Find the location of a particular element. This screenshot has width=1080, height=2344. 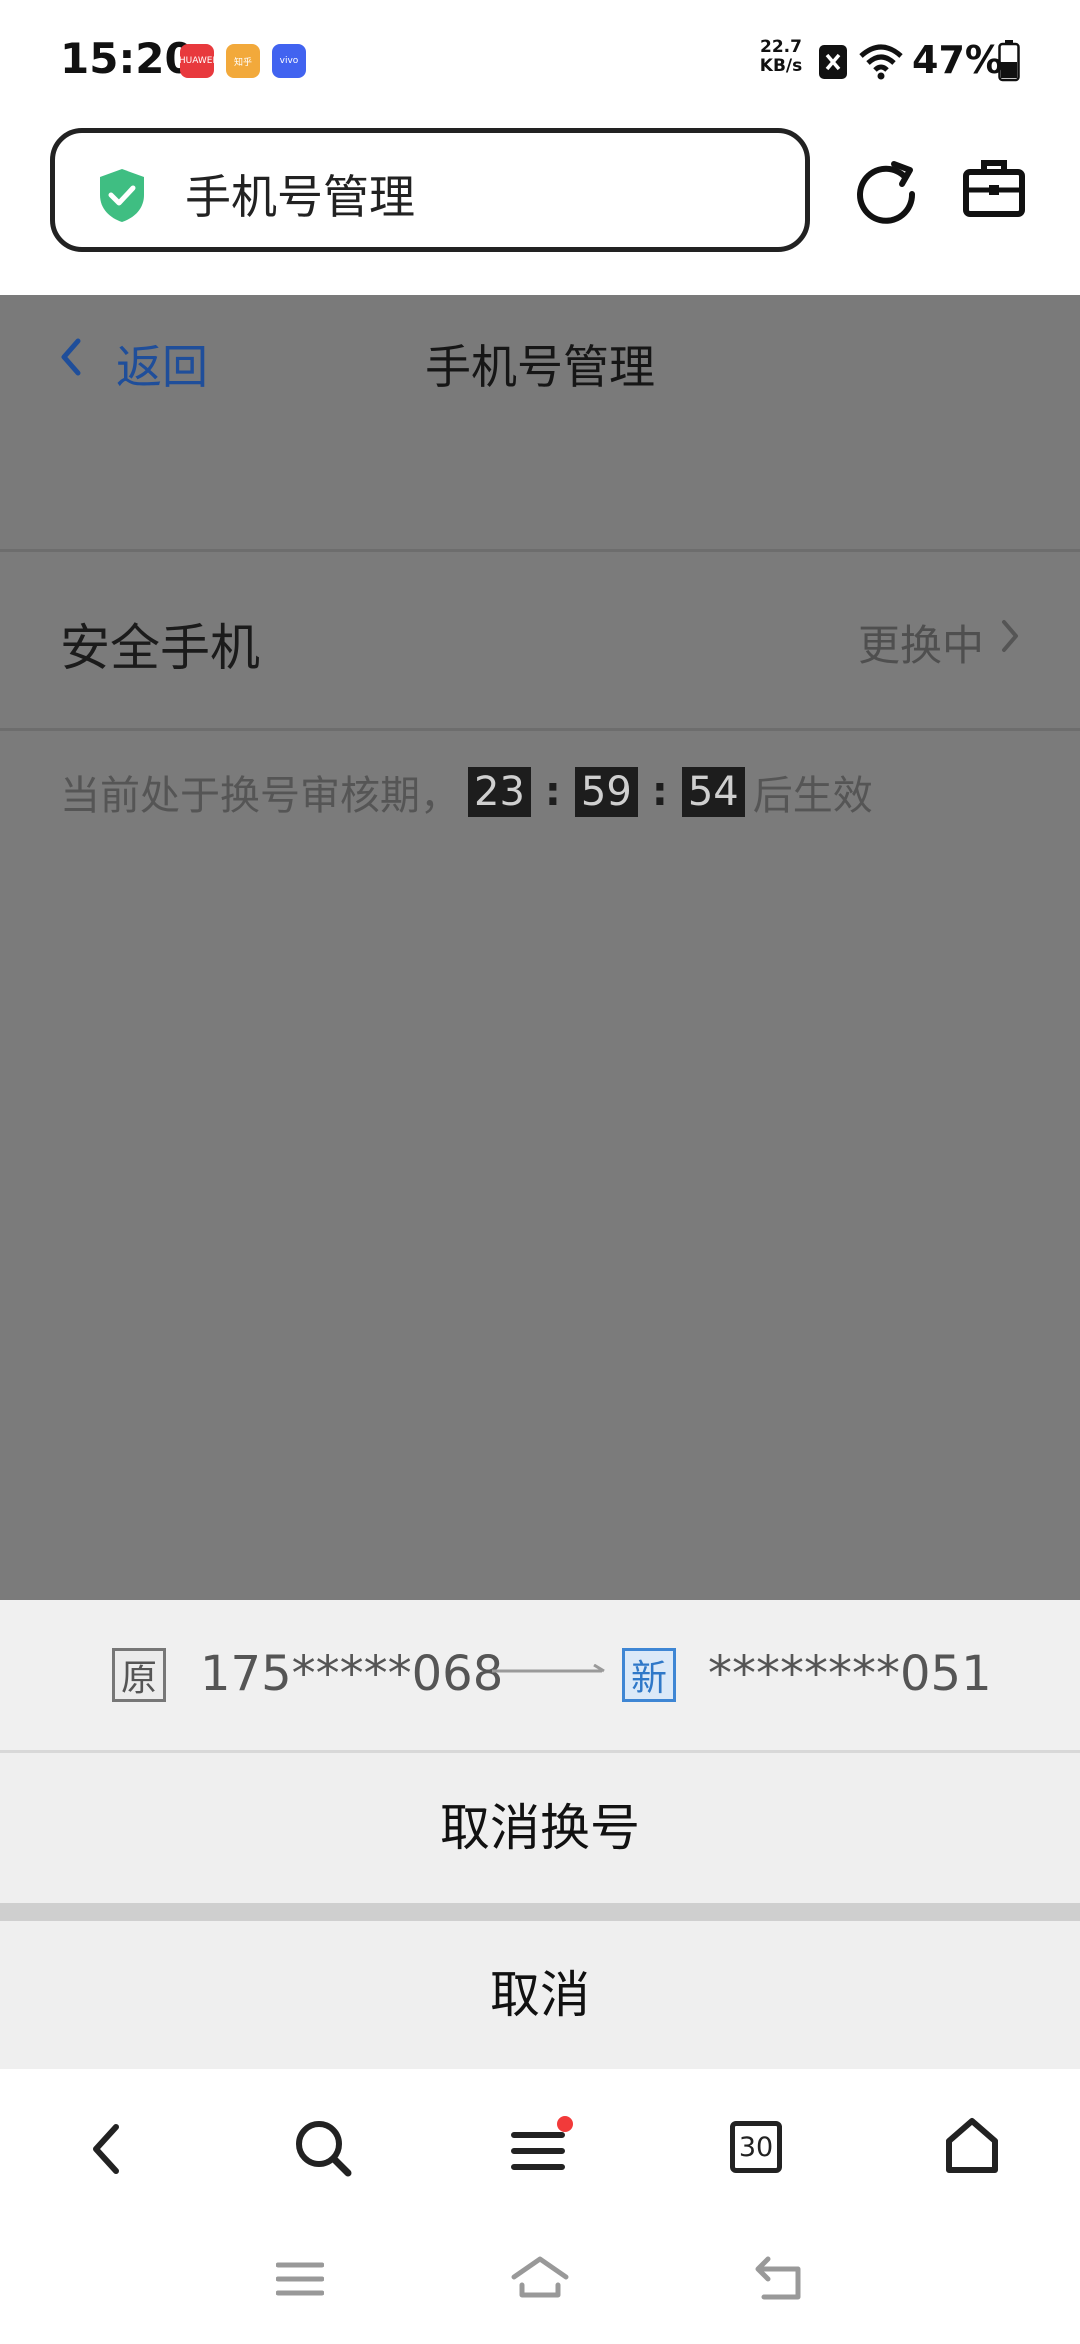

review-notice: 当前处于换号审核期， 23 : 59 : 54 后生效 is located at coordinates (466, 792).